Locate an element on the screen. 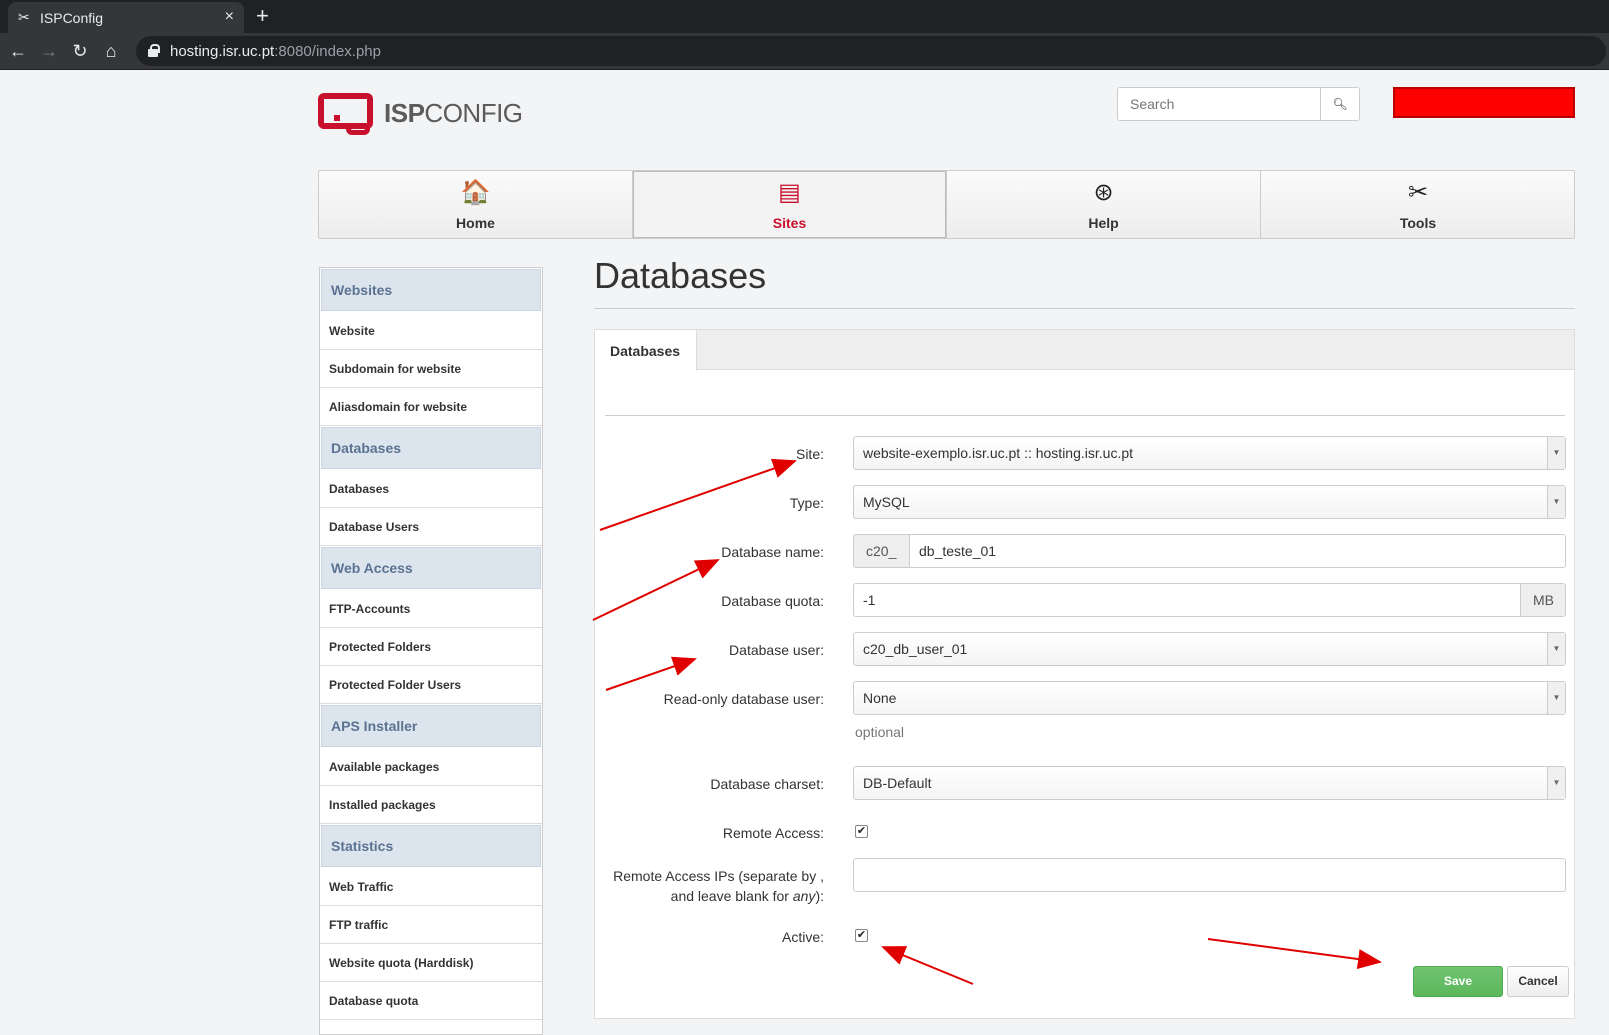  remote-access-checkbox: ✔ is located at coordinates (861, 831).